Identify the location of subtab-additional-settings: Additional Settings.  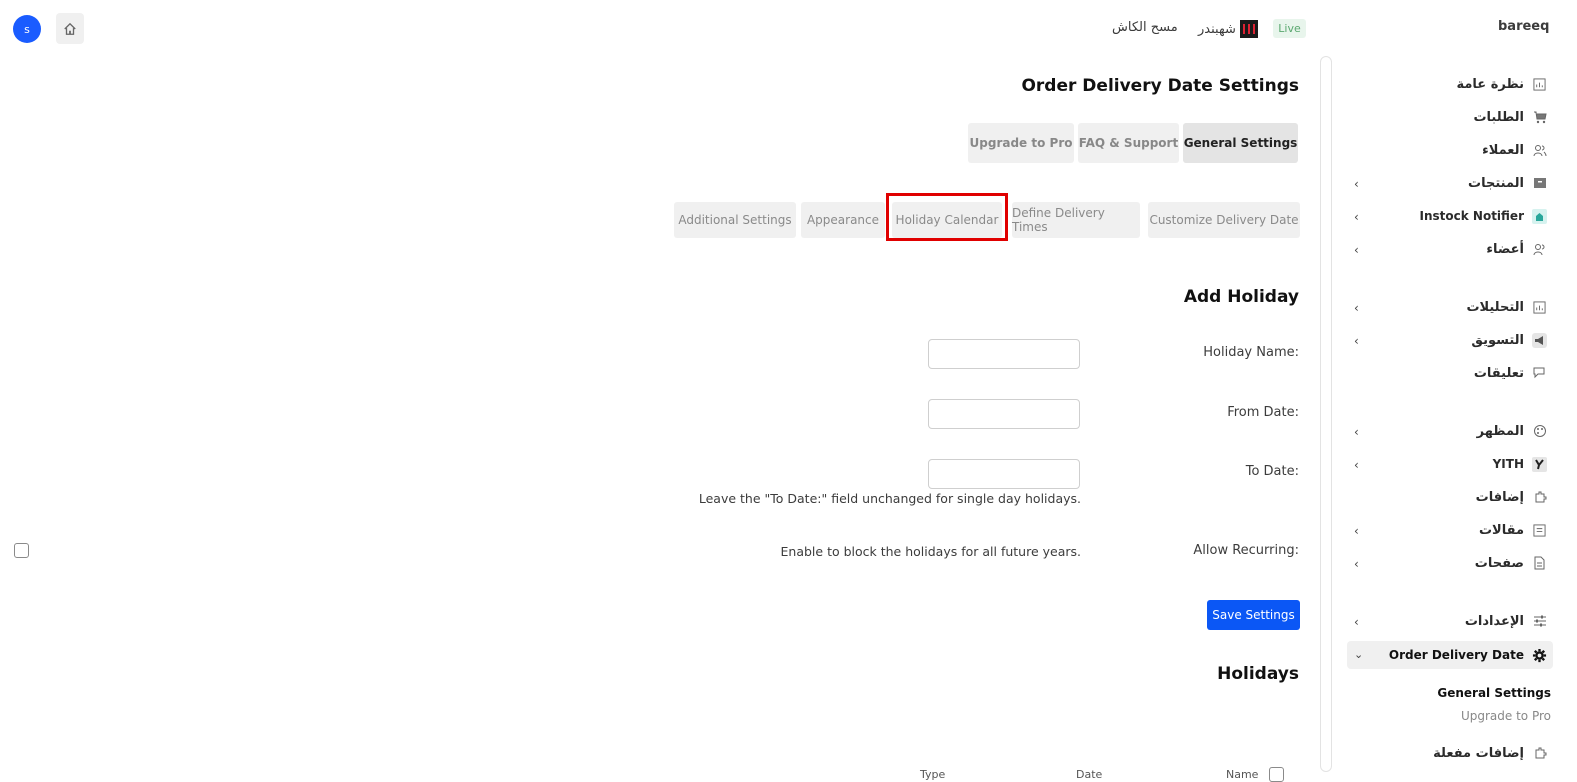
(735, 220).